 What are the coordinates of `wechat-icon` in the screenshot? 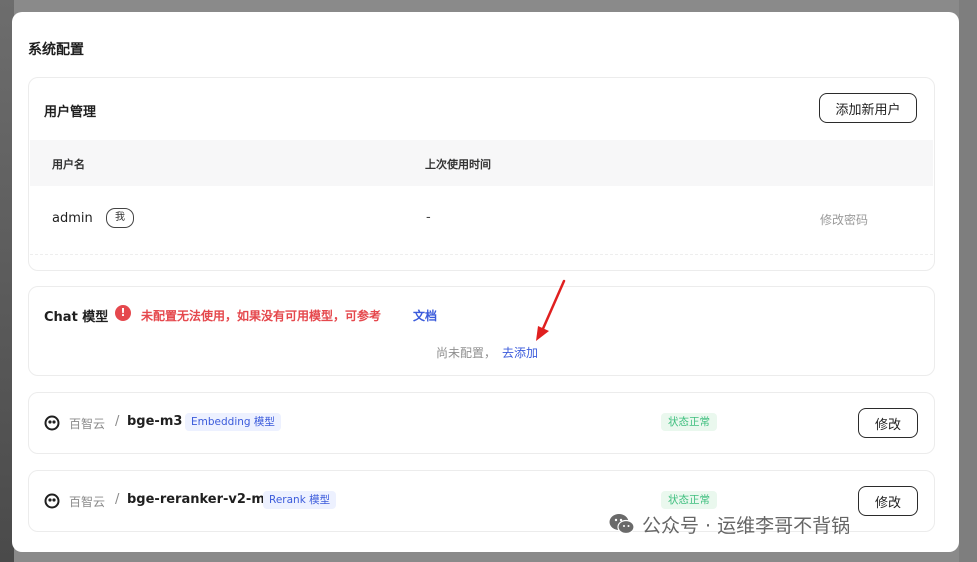 It's located at (622, 524).